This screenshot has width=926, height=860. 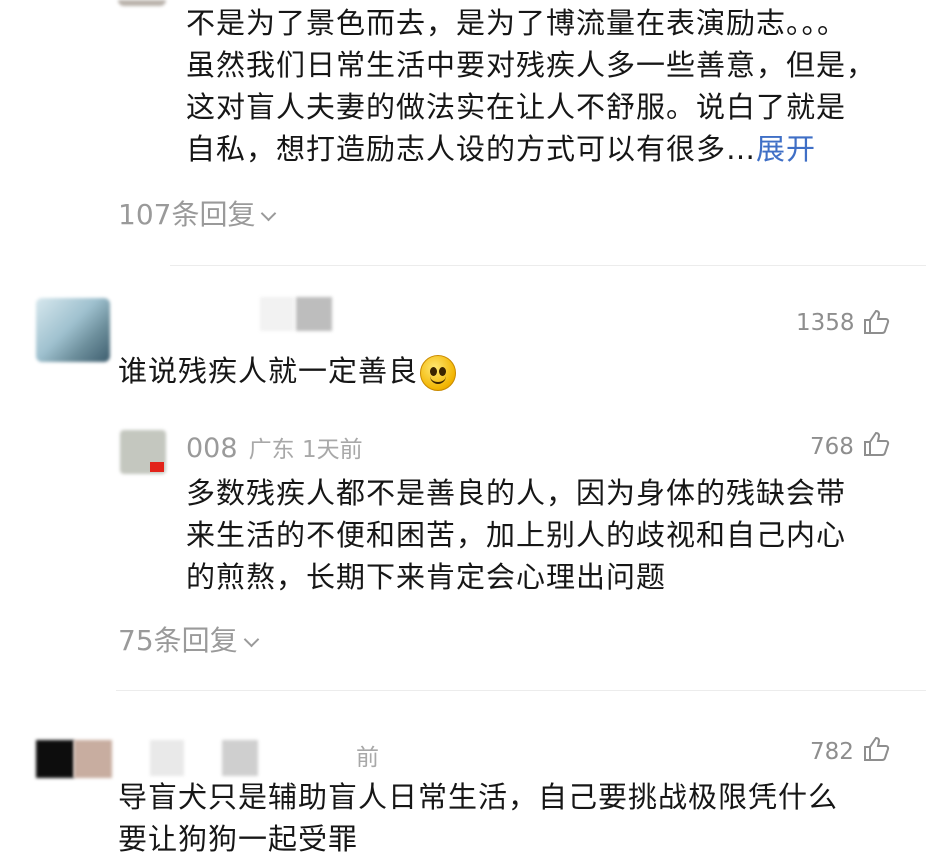 I want to click on location-time: 广东 1天前, so click(x=305, y=450).